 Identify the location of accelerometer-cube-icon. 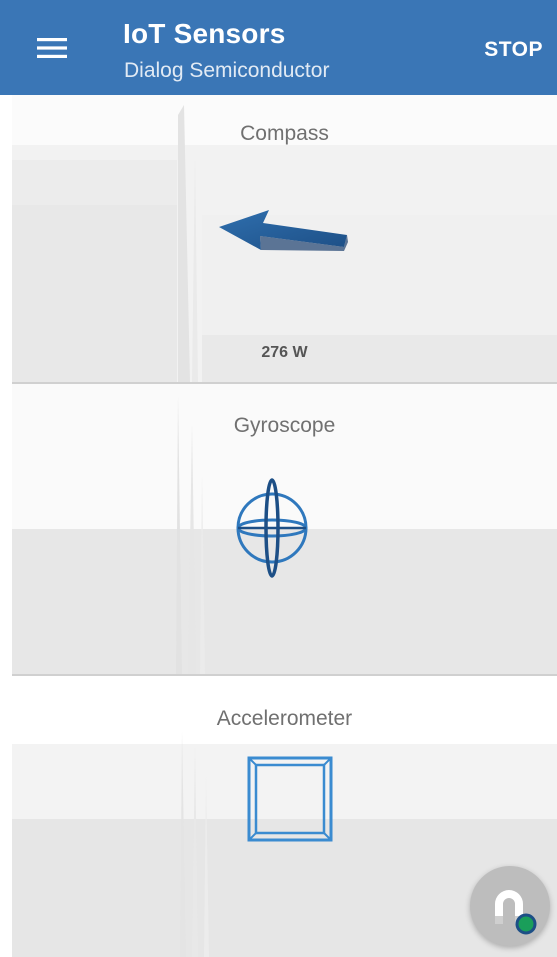
(290, 799).